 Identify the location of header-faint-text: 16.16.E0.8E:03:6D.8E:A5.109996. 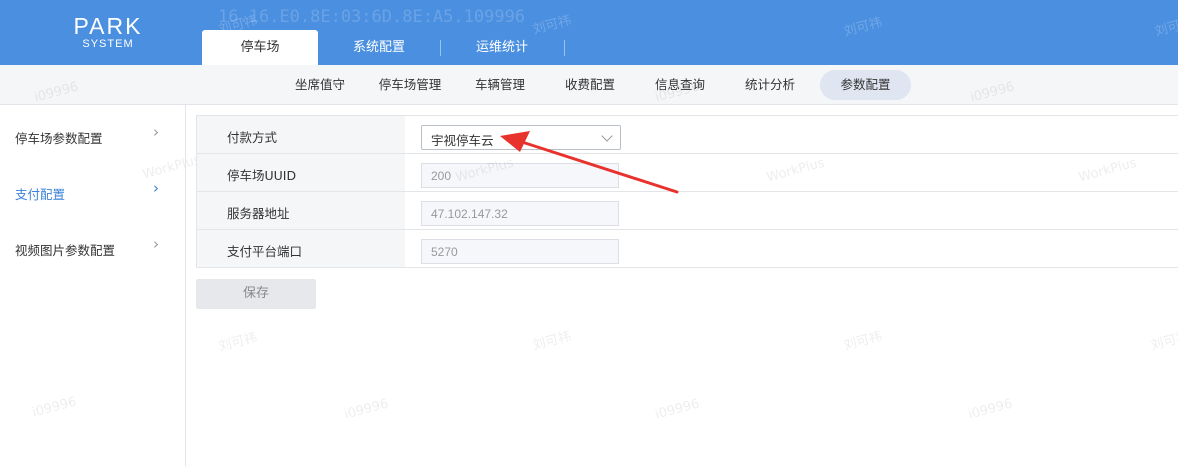
(372, 17).